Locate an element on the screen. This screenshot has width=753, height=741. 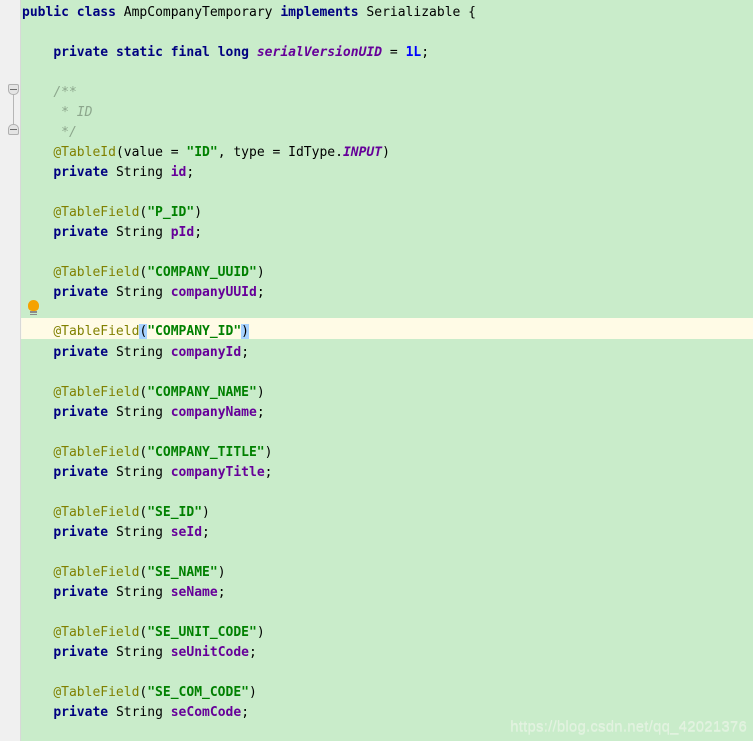
code-line: private String companyName; is located at coordinates (143, 413).